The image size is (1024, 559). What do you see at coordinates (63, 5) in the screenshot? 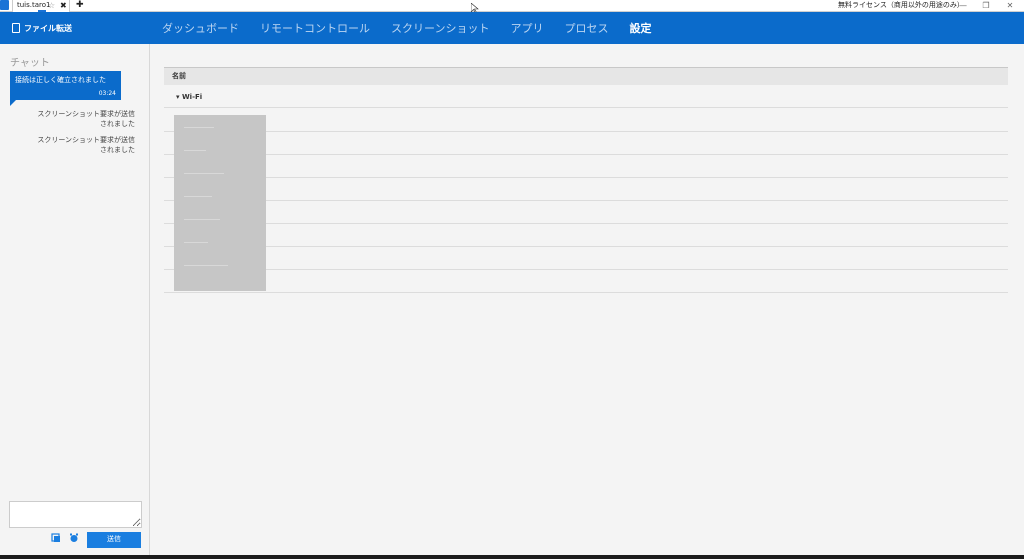
I see `tab-close-icon: ✖` at bounding box center [63, 5].